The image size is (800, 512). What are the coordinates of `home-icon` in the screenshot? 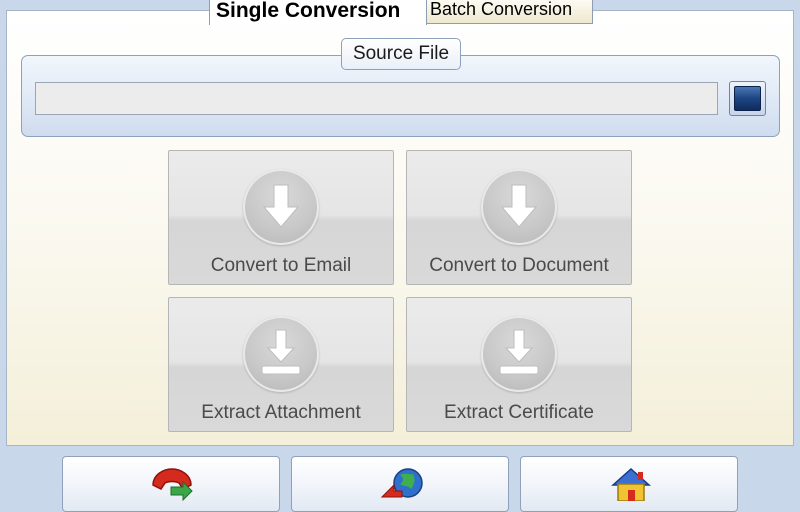 It's located at (631, 484).